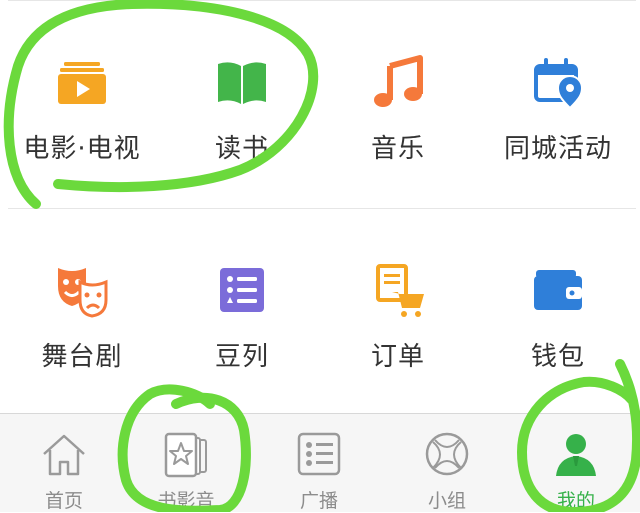  What do you see at coordinates (400, 290) in the screenshot?
I see `order-cart-icon` at bounding box center [400, 290].